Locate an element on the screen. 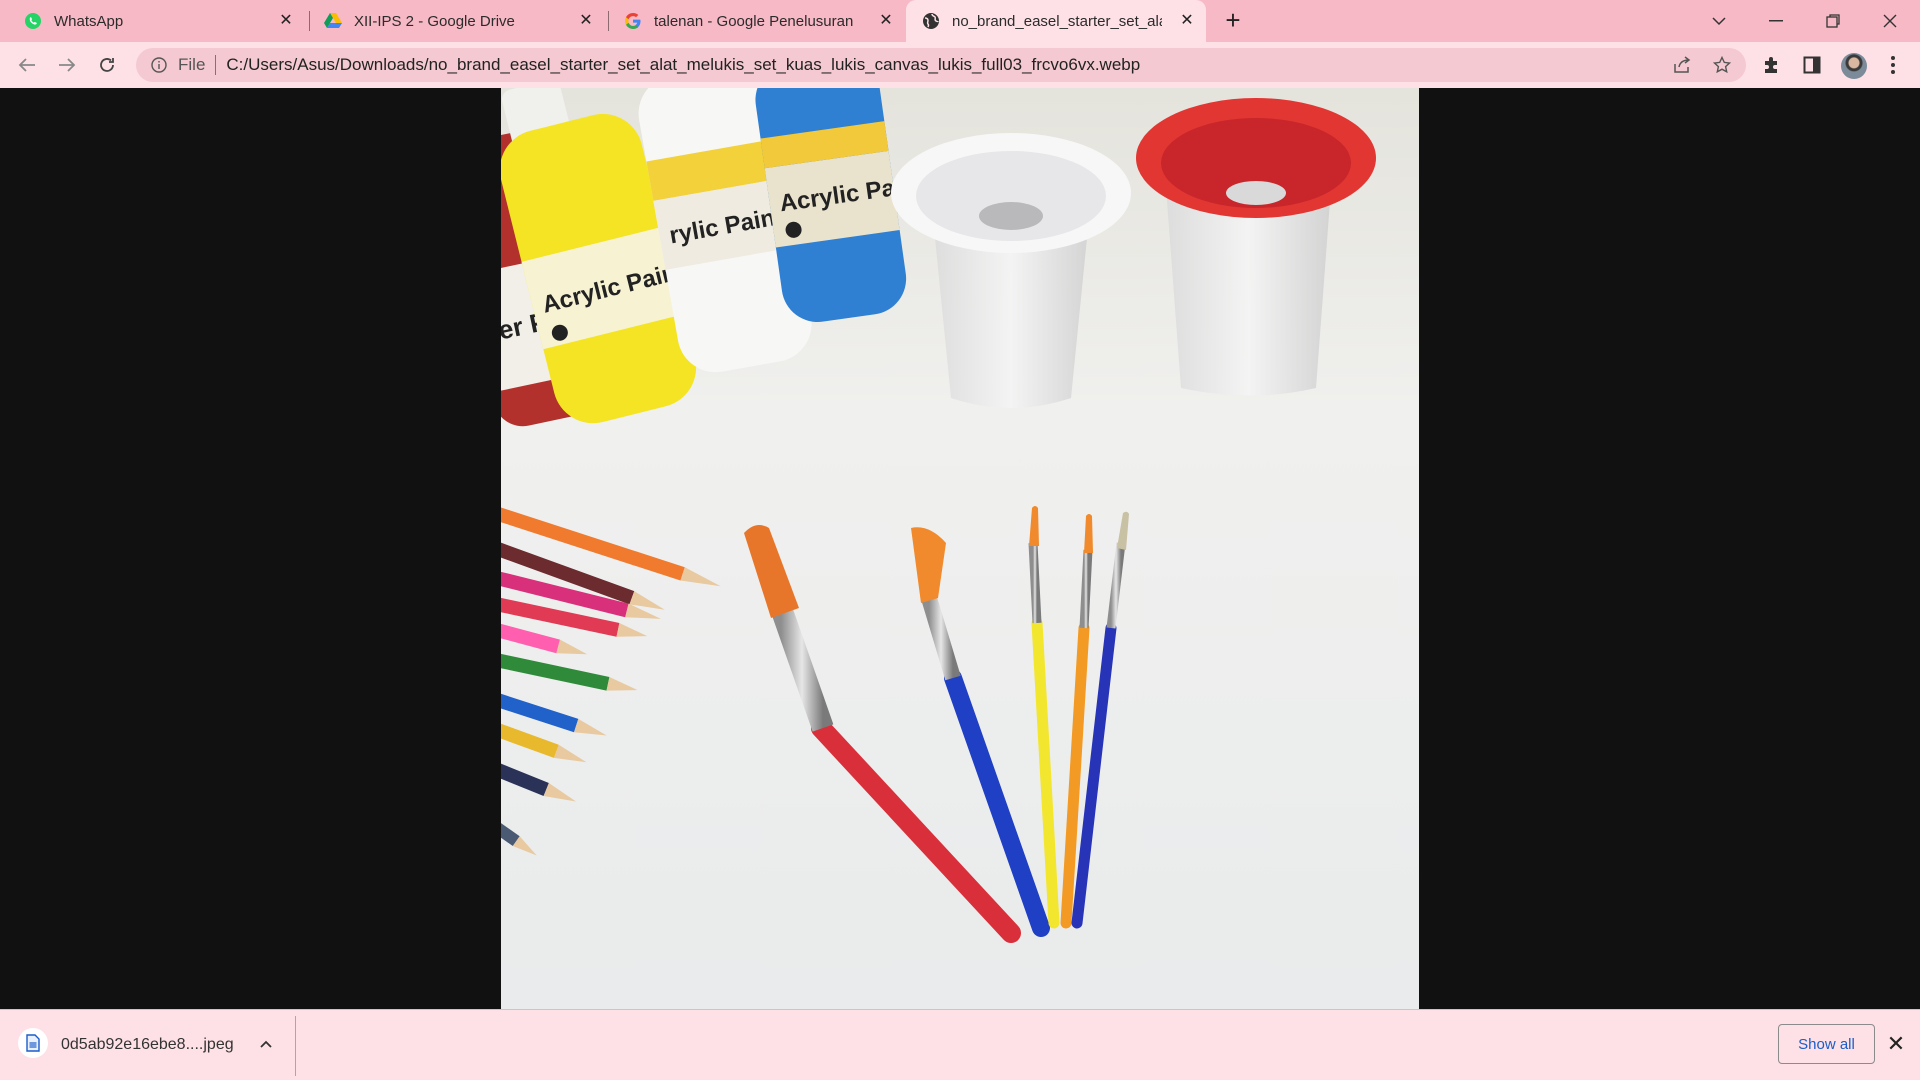 The width and height of the screenshot is (1920, 1080). restore-button is located at coordinates (1833, 21).